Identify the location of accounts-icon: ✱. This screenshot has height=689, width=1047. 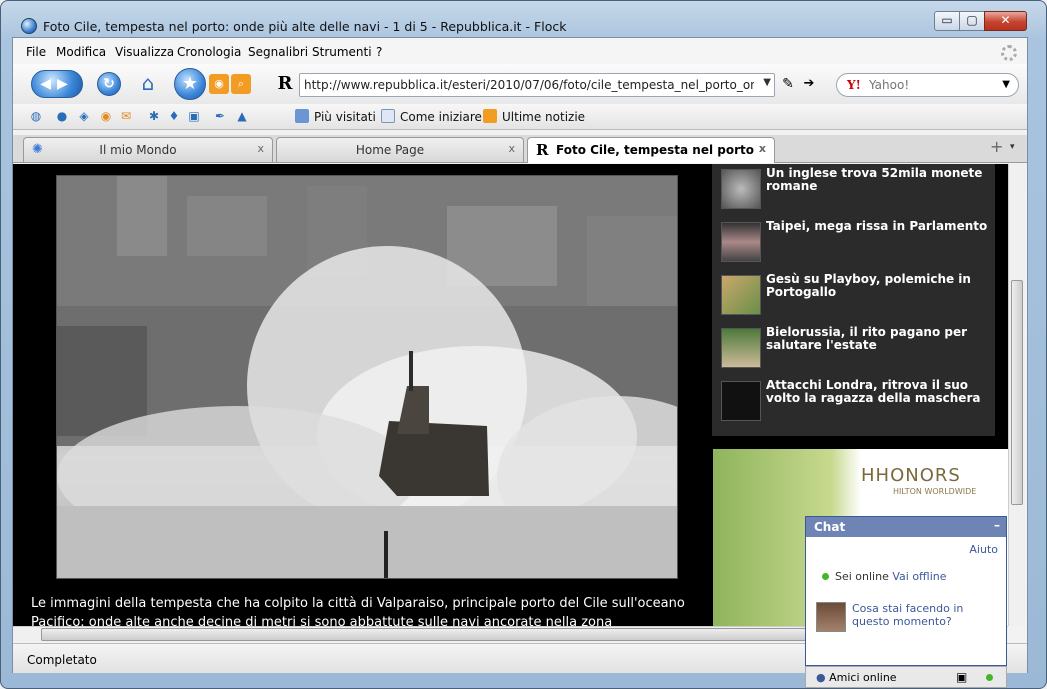
(154, 116).